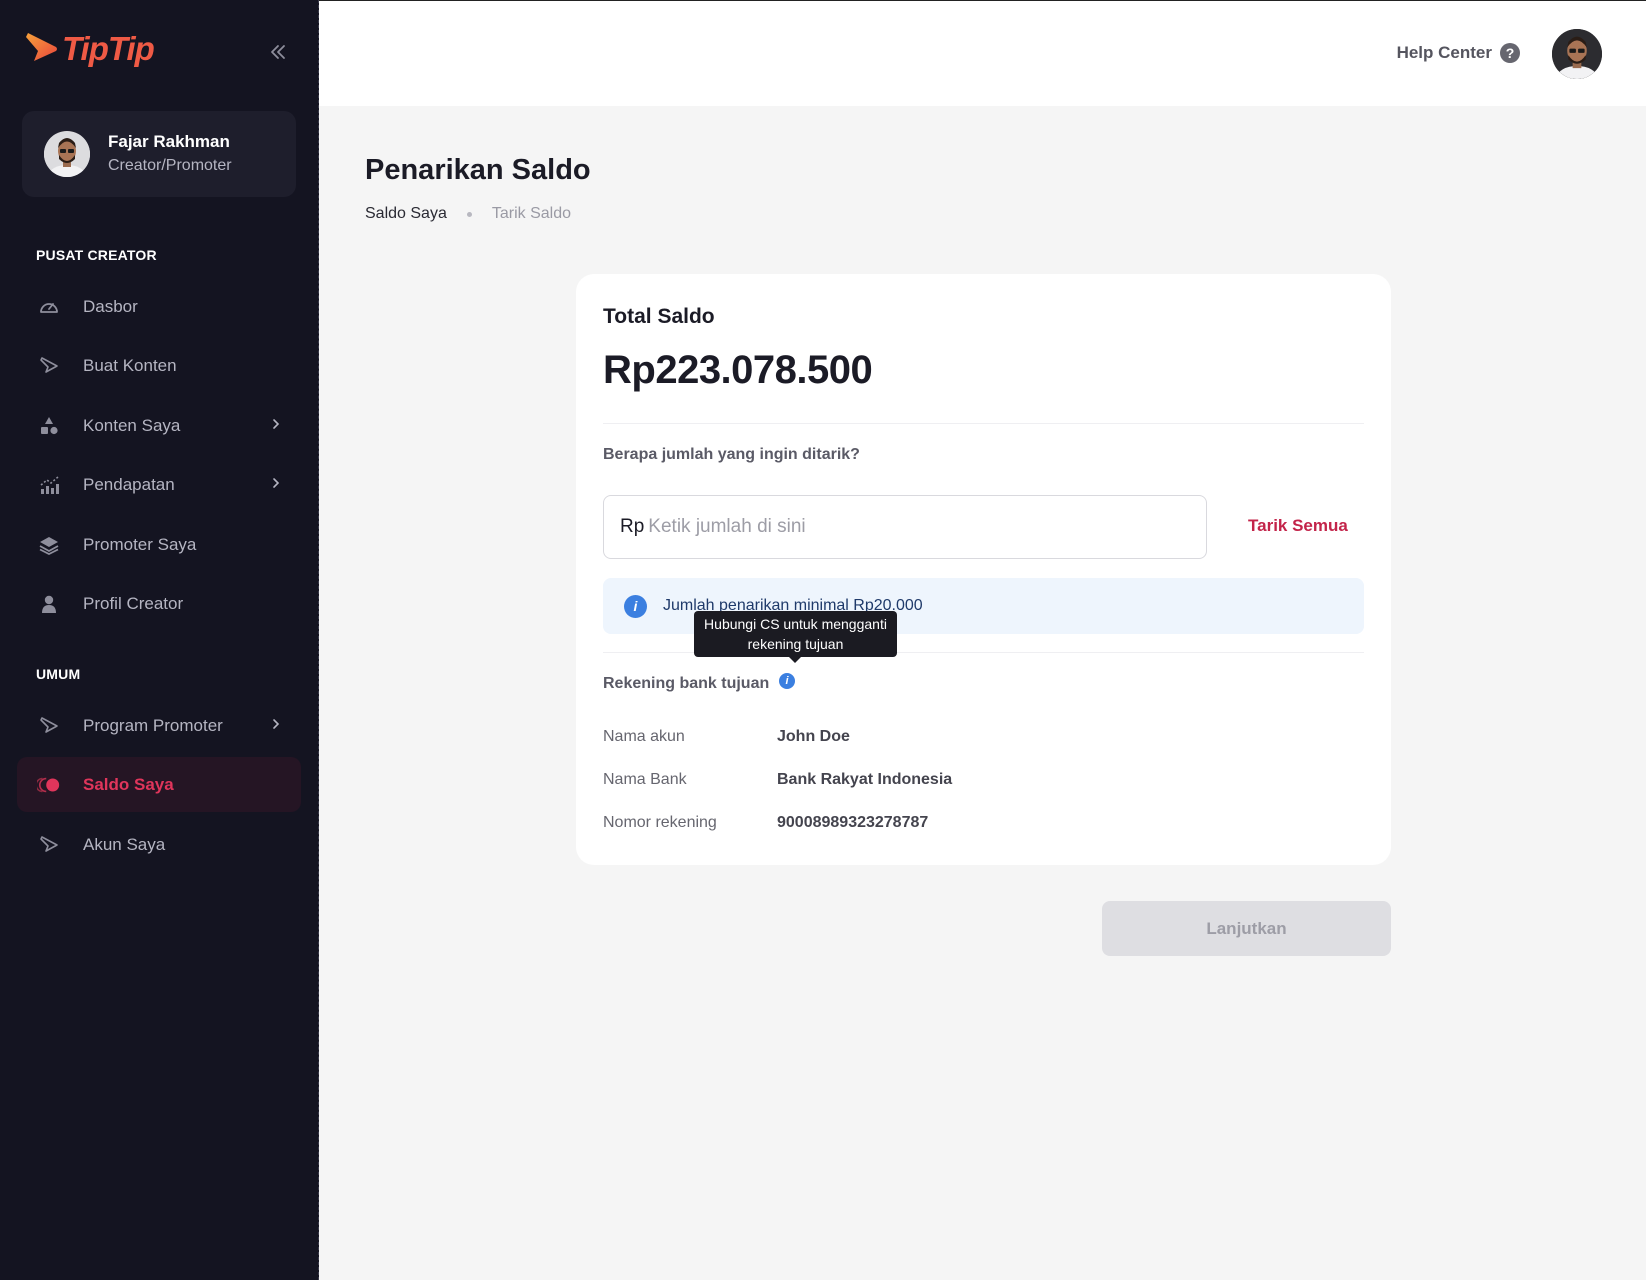 This screenshot has width=1646, height=1280. I want to click on withdraw-question: Berapa jumlah yang ingin ditarik?, so click(731, 454).